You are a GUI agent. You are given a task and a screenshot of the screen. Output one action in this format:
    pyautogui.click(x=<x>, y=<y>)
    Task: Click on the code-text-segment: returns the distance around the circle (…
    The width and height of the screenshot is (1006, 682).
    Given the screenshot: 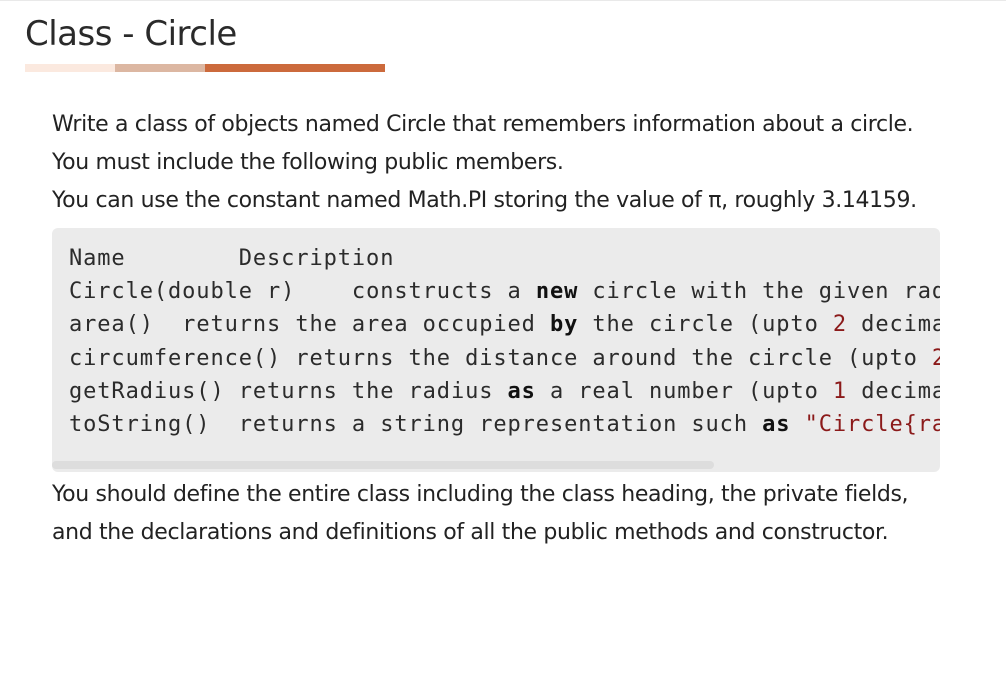 What is the action you would take?
    pyautogui.click(x=613, y=358)
    